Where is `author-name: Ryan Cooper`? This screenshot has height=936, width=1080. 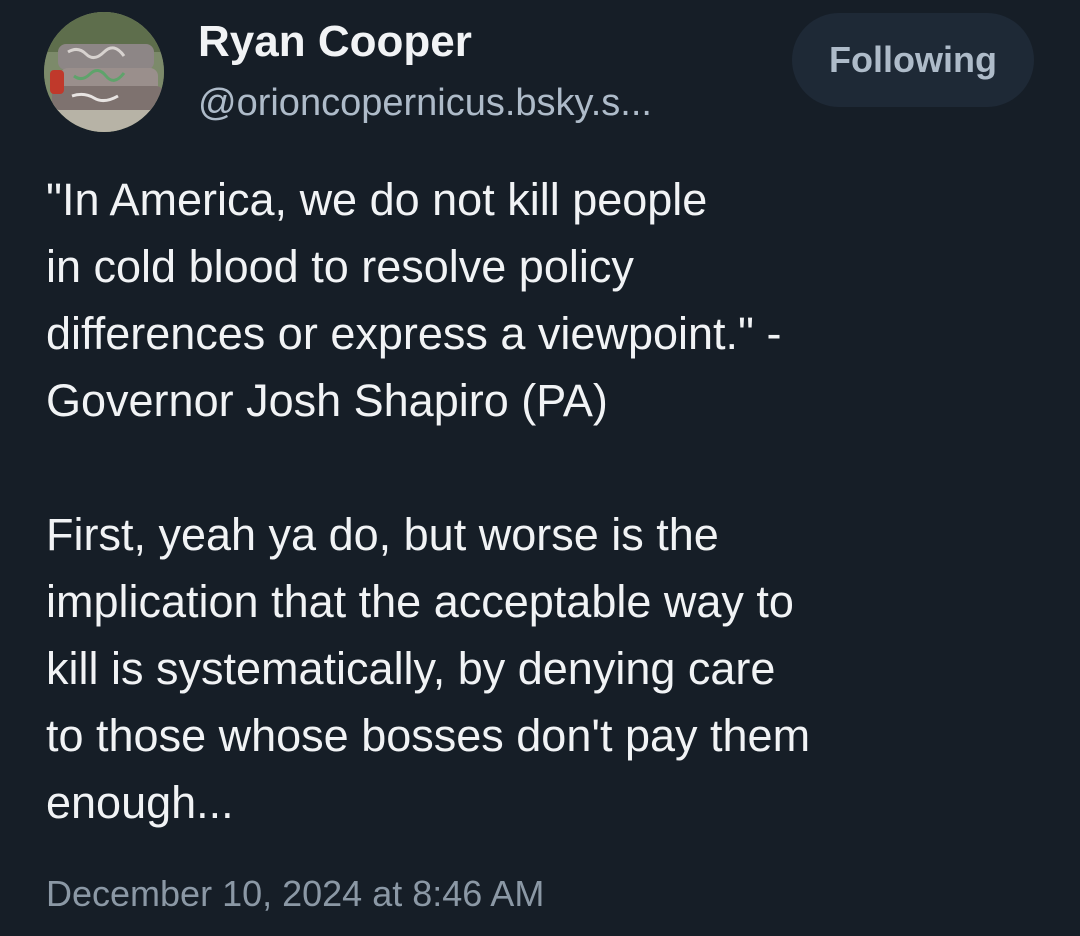
author-name: Ryan Cooper is located at coordinates (335, 42).